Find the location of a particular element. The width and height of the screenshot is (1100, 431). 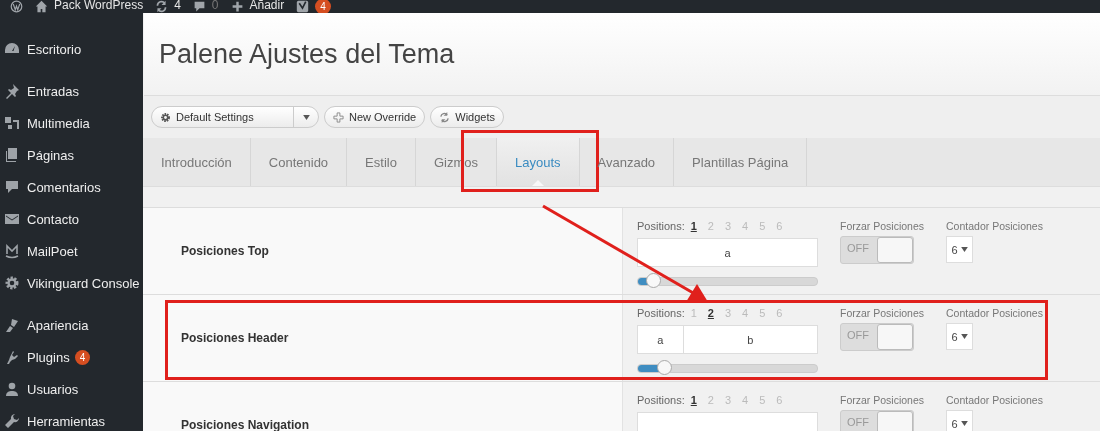

tab: Contenido is located at coordinates (299, 162).